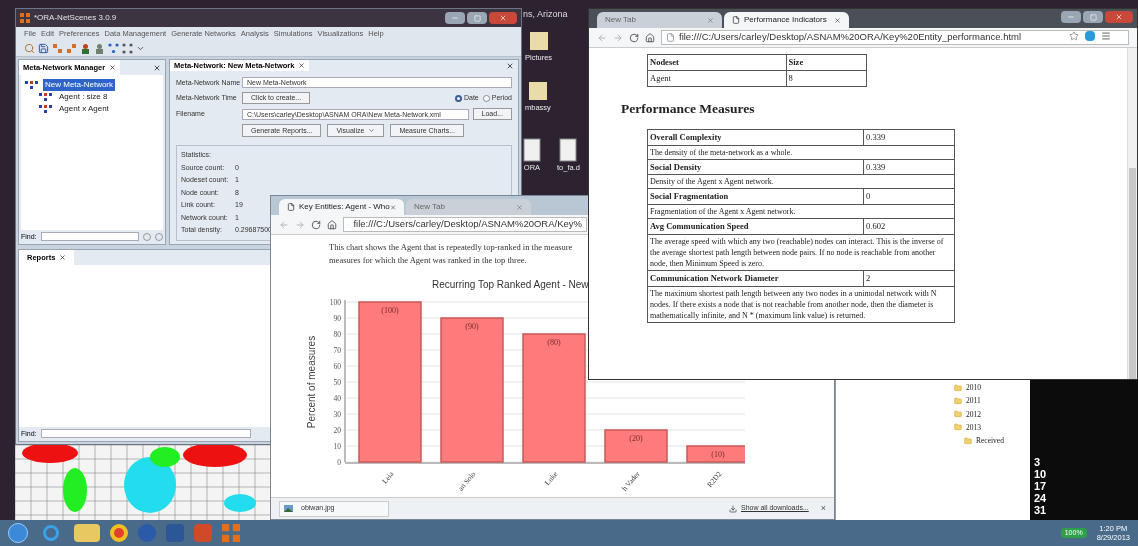 The image size is (1138, 546). Describe the element at coordinates (75, 18) in the screenshot. I see `window-title: *ORA-NetScenes 3.0.9` at that location.